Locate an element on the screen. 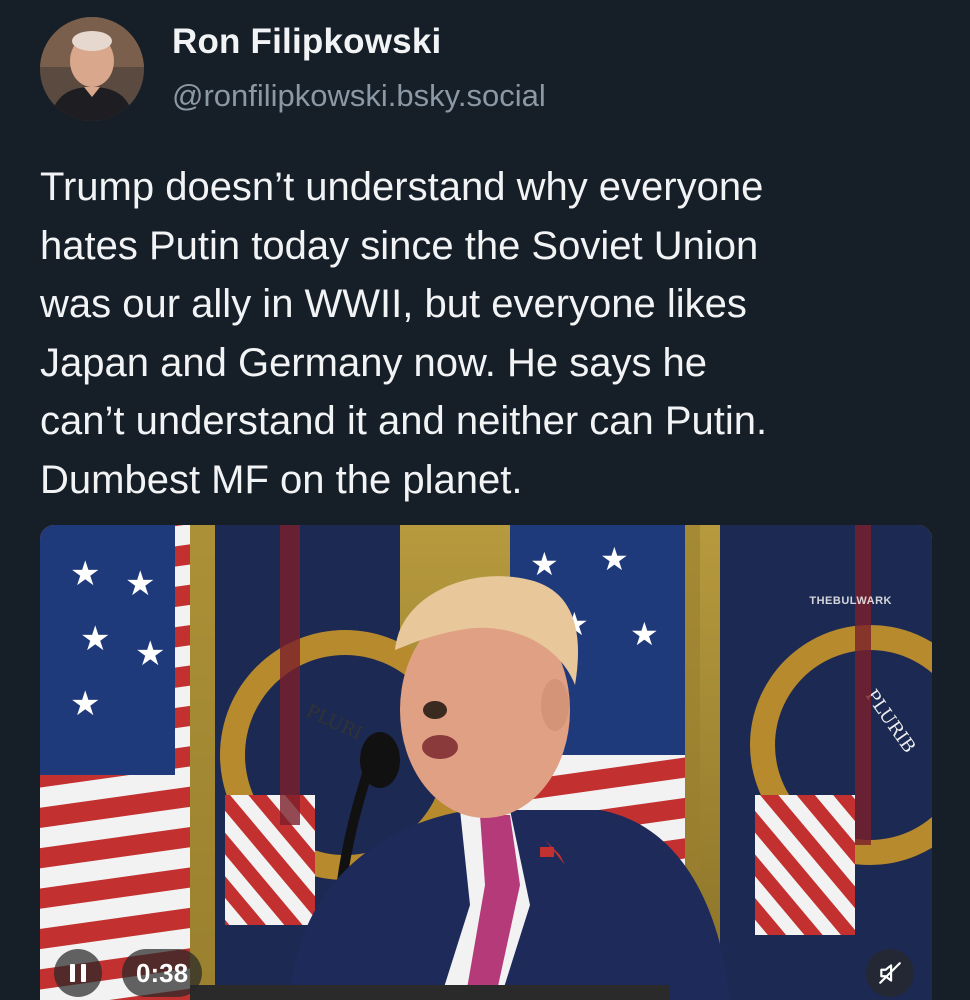 Image resolution: width=970 pixels, height=1000 pixels. author-avatar is located at coordinates (92, 69).